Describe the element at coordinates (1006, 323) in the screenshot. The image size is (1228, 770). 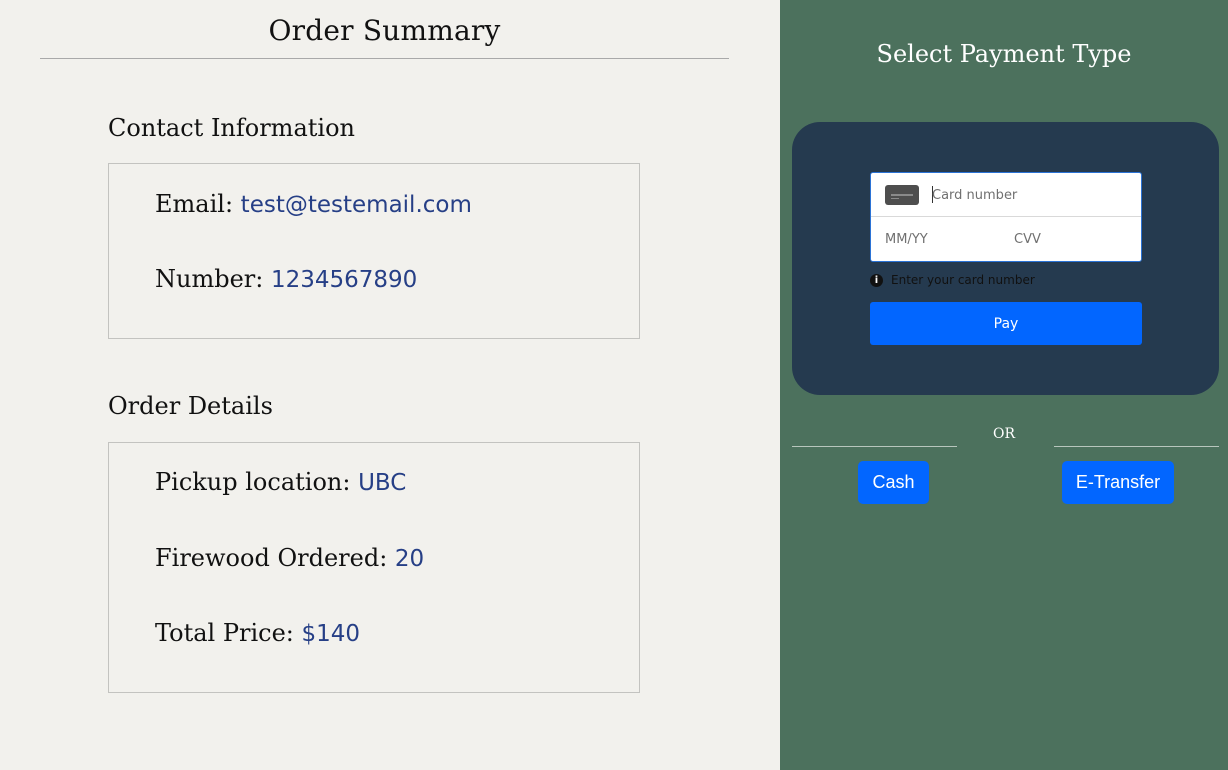
I see `pay-button: Pay` at that location.